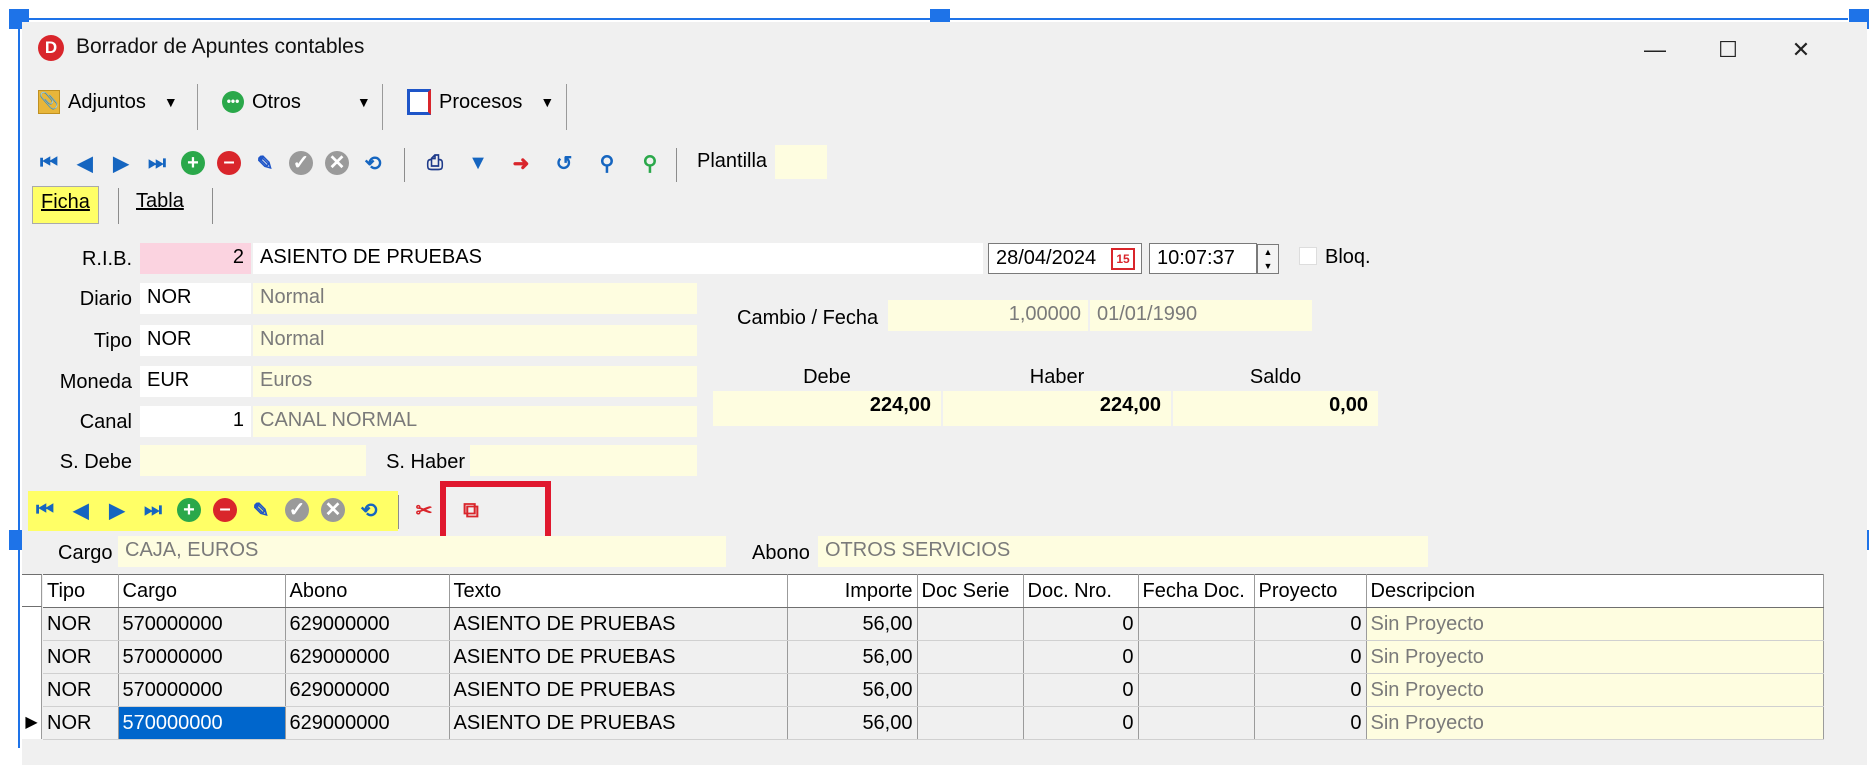 The height and width of the screenshot is (765, 1869). Describe the element at coordinates (337, 163) in the screenshot. I see `cancel-icon: ✕` at that location.